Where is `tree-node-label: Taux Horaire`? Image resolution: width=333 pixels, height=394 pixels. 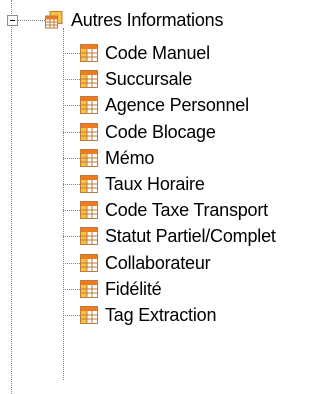 tree-node-label: Taux Horaire is located at coordinates (155, 184).